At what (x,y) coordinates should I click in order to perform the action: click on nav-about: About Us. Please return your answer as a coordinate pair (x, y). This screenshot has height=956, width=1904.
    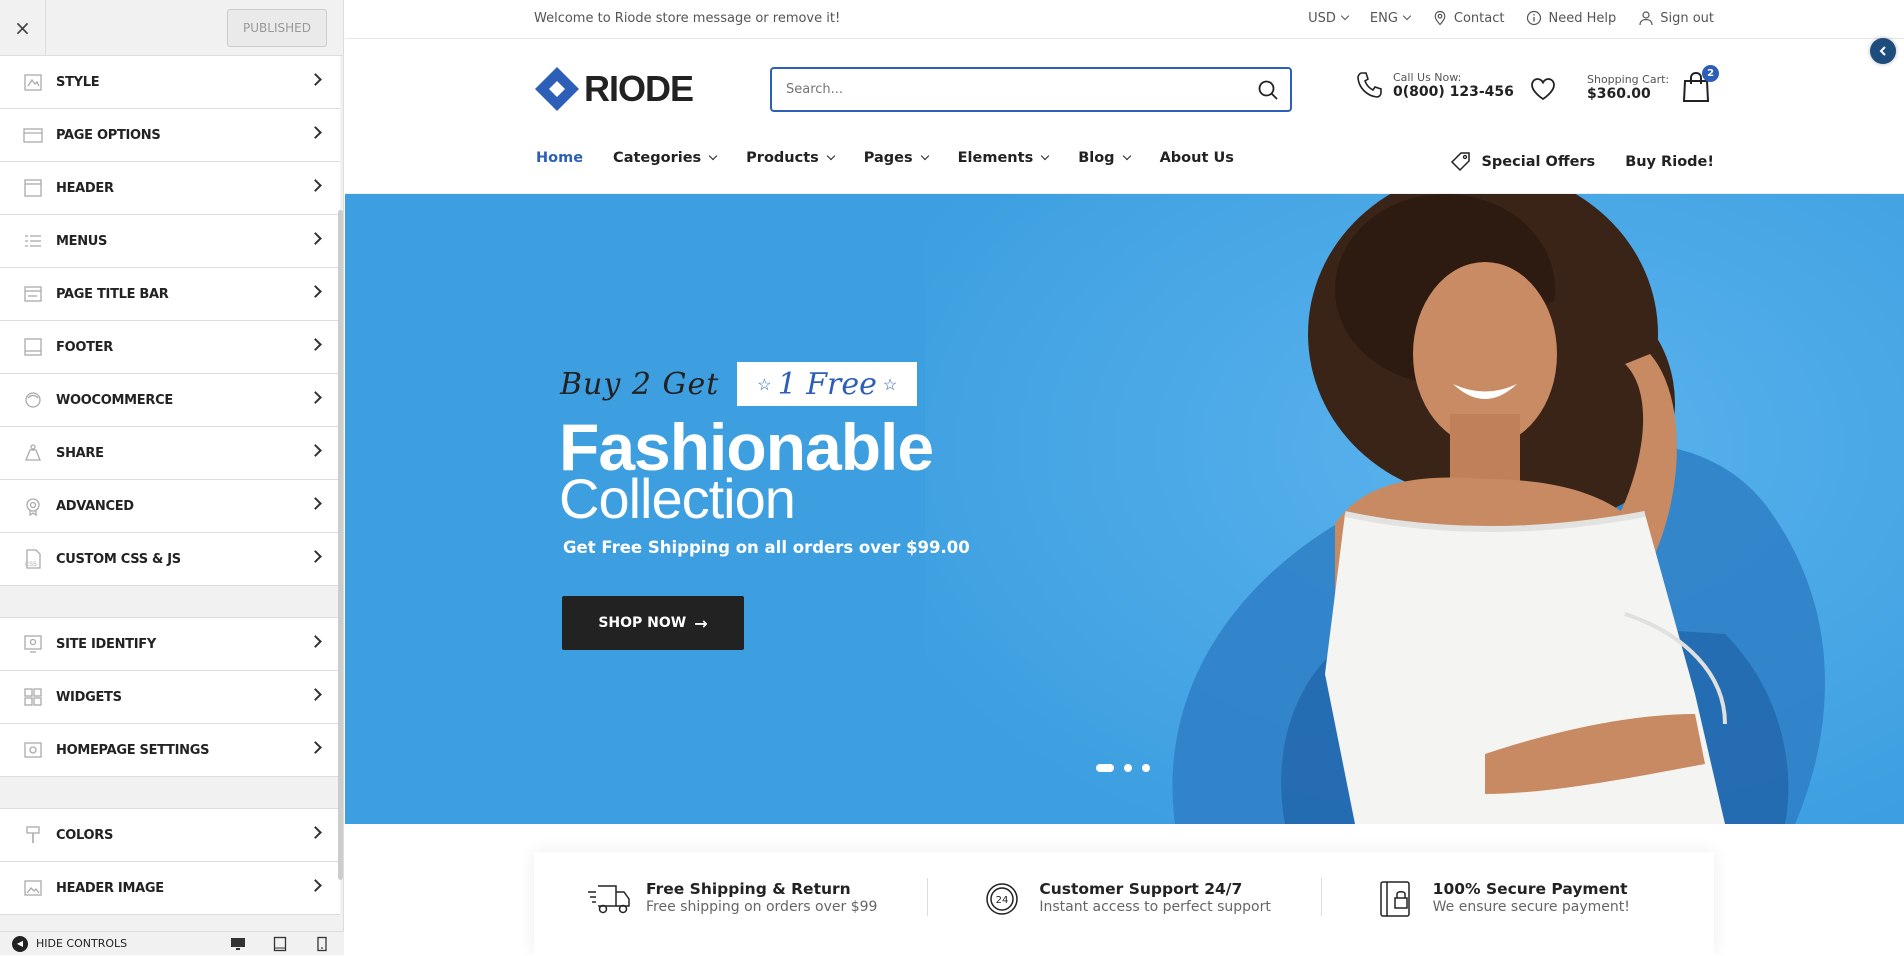
    Looking at the image, I should click on (1197, 158).